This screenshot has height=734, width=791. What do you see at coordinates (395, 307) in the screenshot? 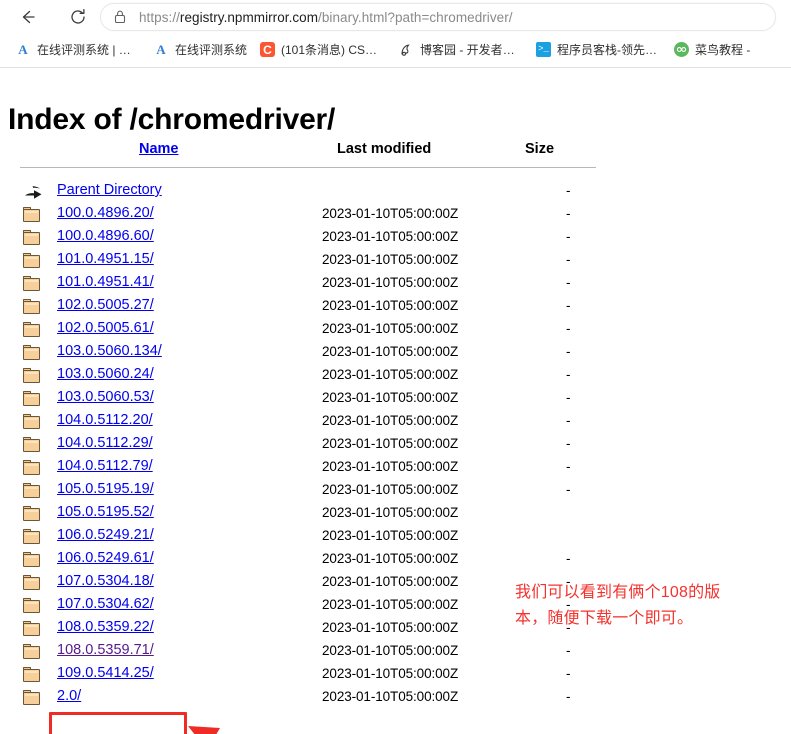
I see `table-row: 102.0.5005.27/2023-01-10T05:00:00Z -` at bounding box center [395, 307].